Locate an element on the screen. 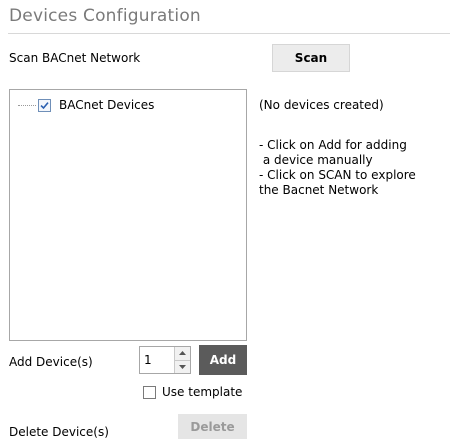  add-button: Add is located at coordinates (223, 360).